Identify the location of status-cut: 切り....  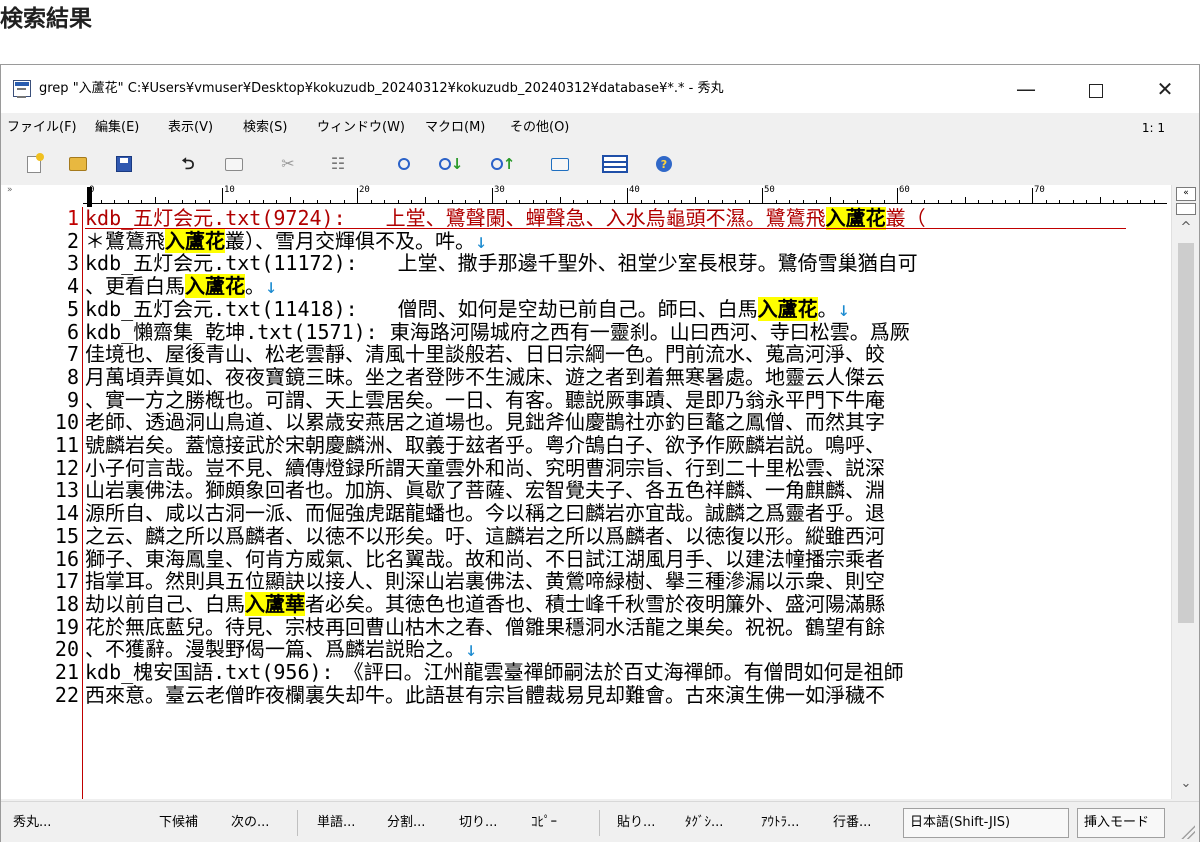
(478, 822).